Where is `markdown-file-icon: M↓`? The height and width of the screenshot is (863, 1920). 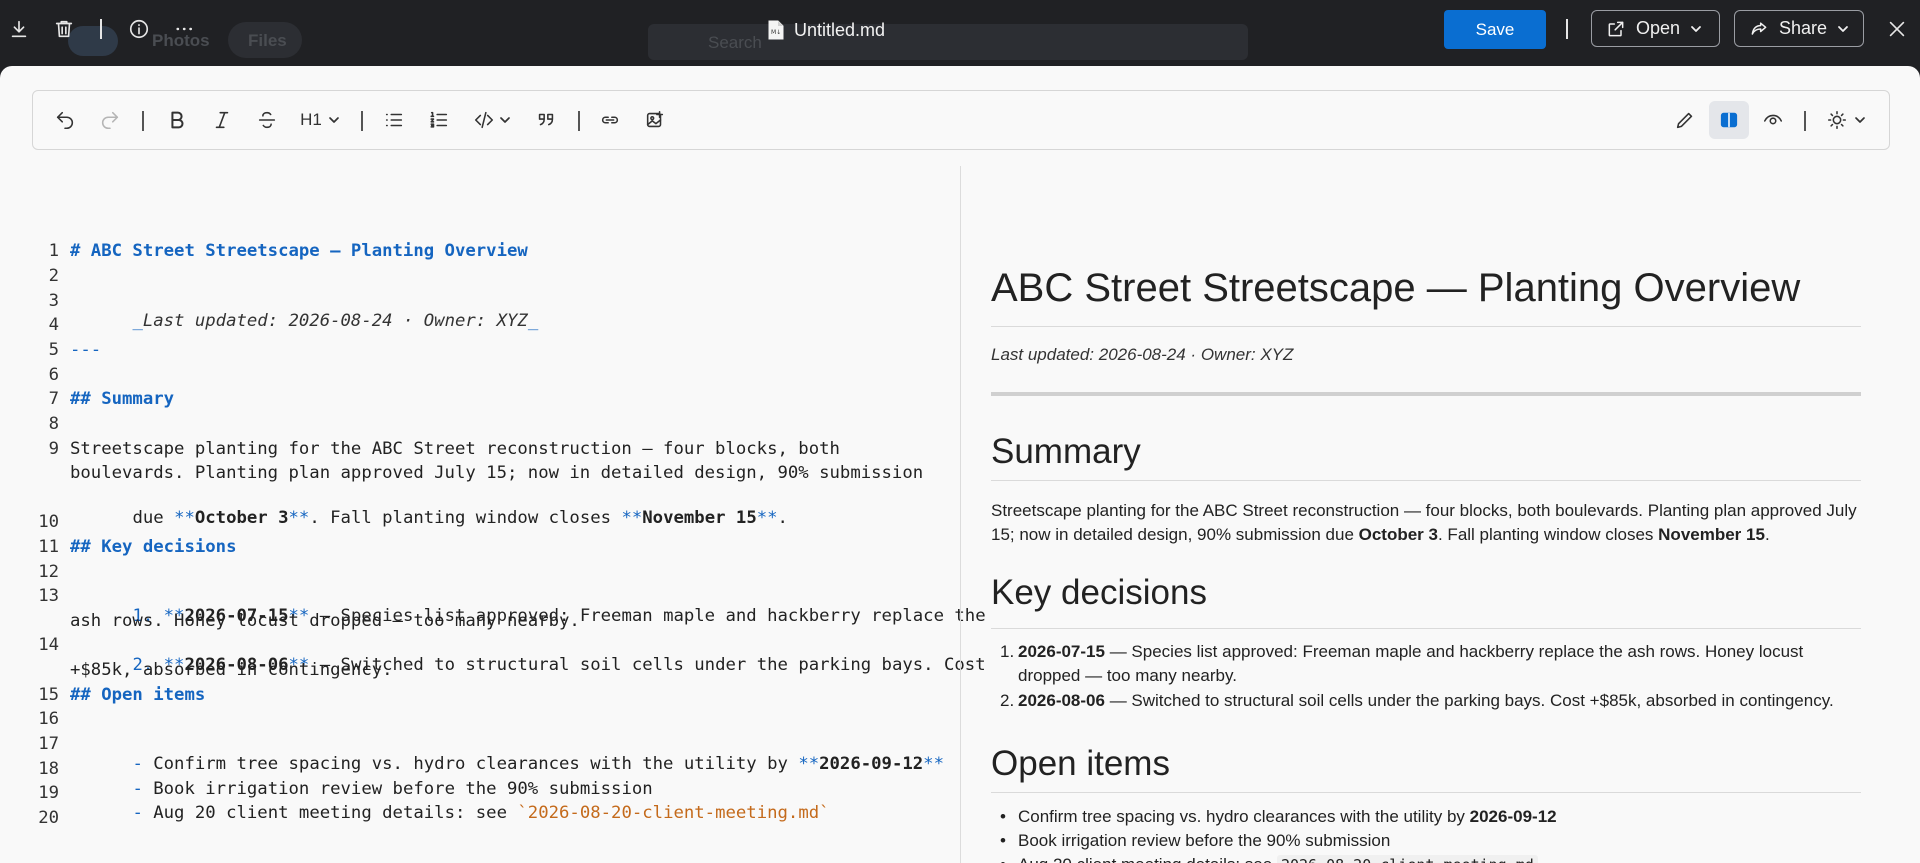
markdown-file-icon: M↓ is located at coordinates (776, 30).